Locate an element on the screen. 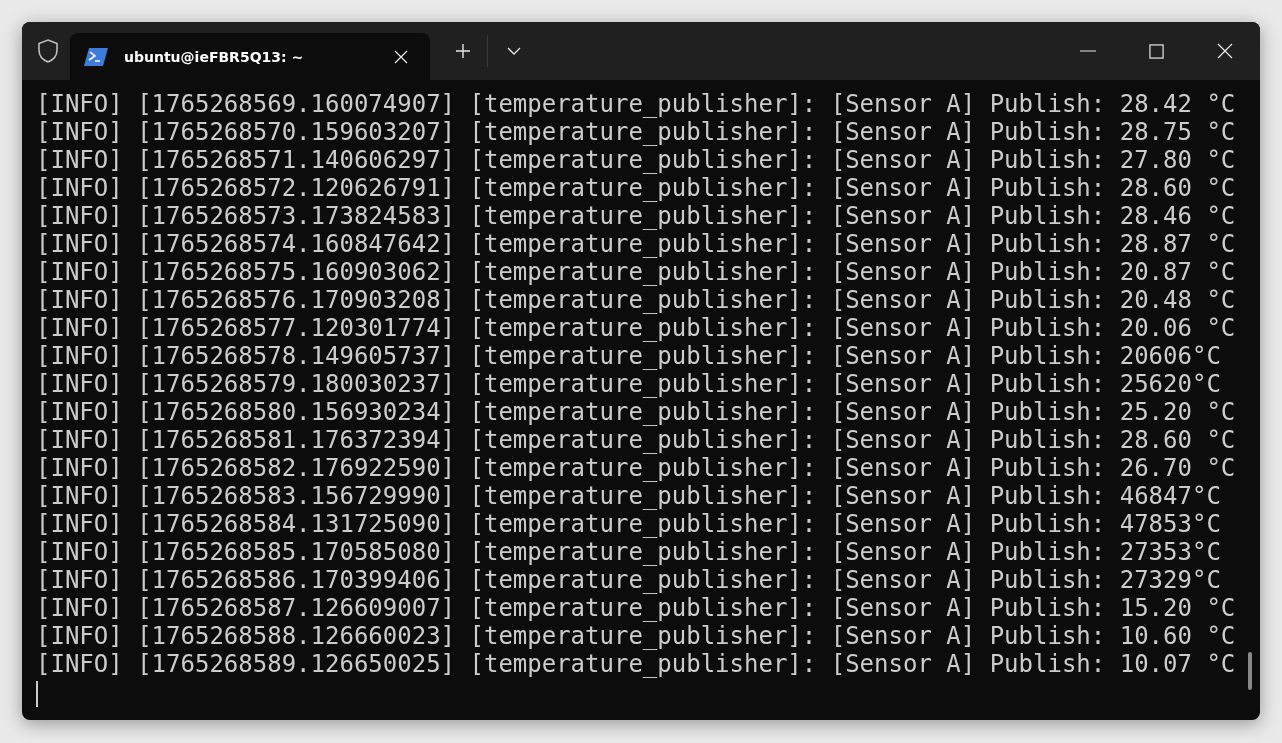 The image size is (1282, 743). log-line: [INFO] [1765268583.156729990] [temperature_publisher]: [Sensor A] Publish: 46847°C is located at coordinates (628, 496).